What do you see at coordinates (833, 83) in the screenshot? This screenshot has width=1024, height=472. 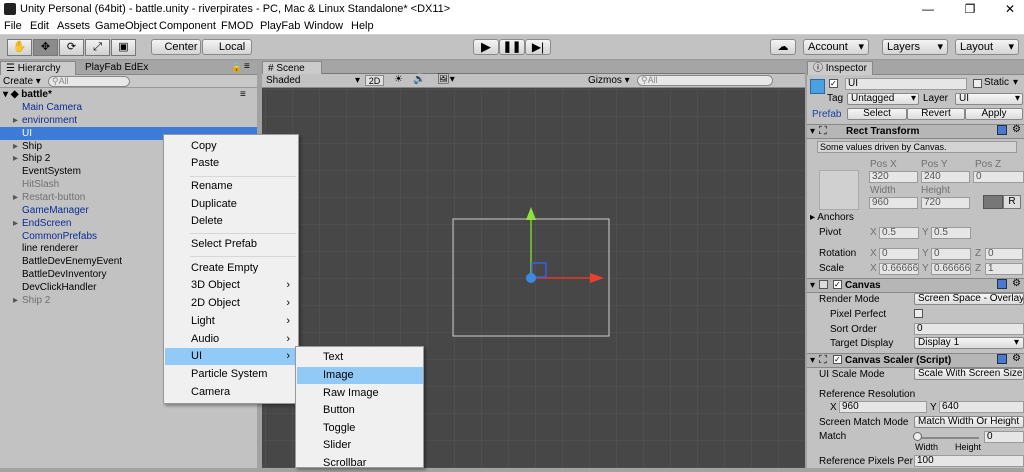 I see `active-checkbox: ✓` at bounding box center [833, 83].